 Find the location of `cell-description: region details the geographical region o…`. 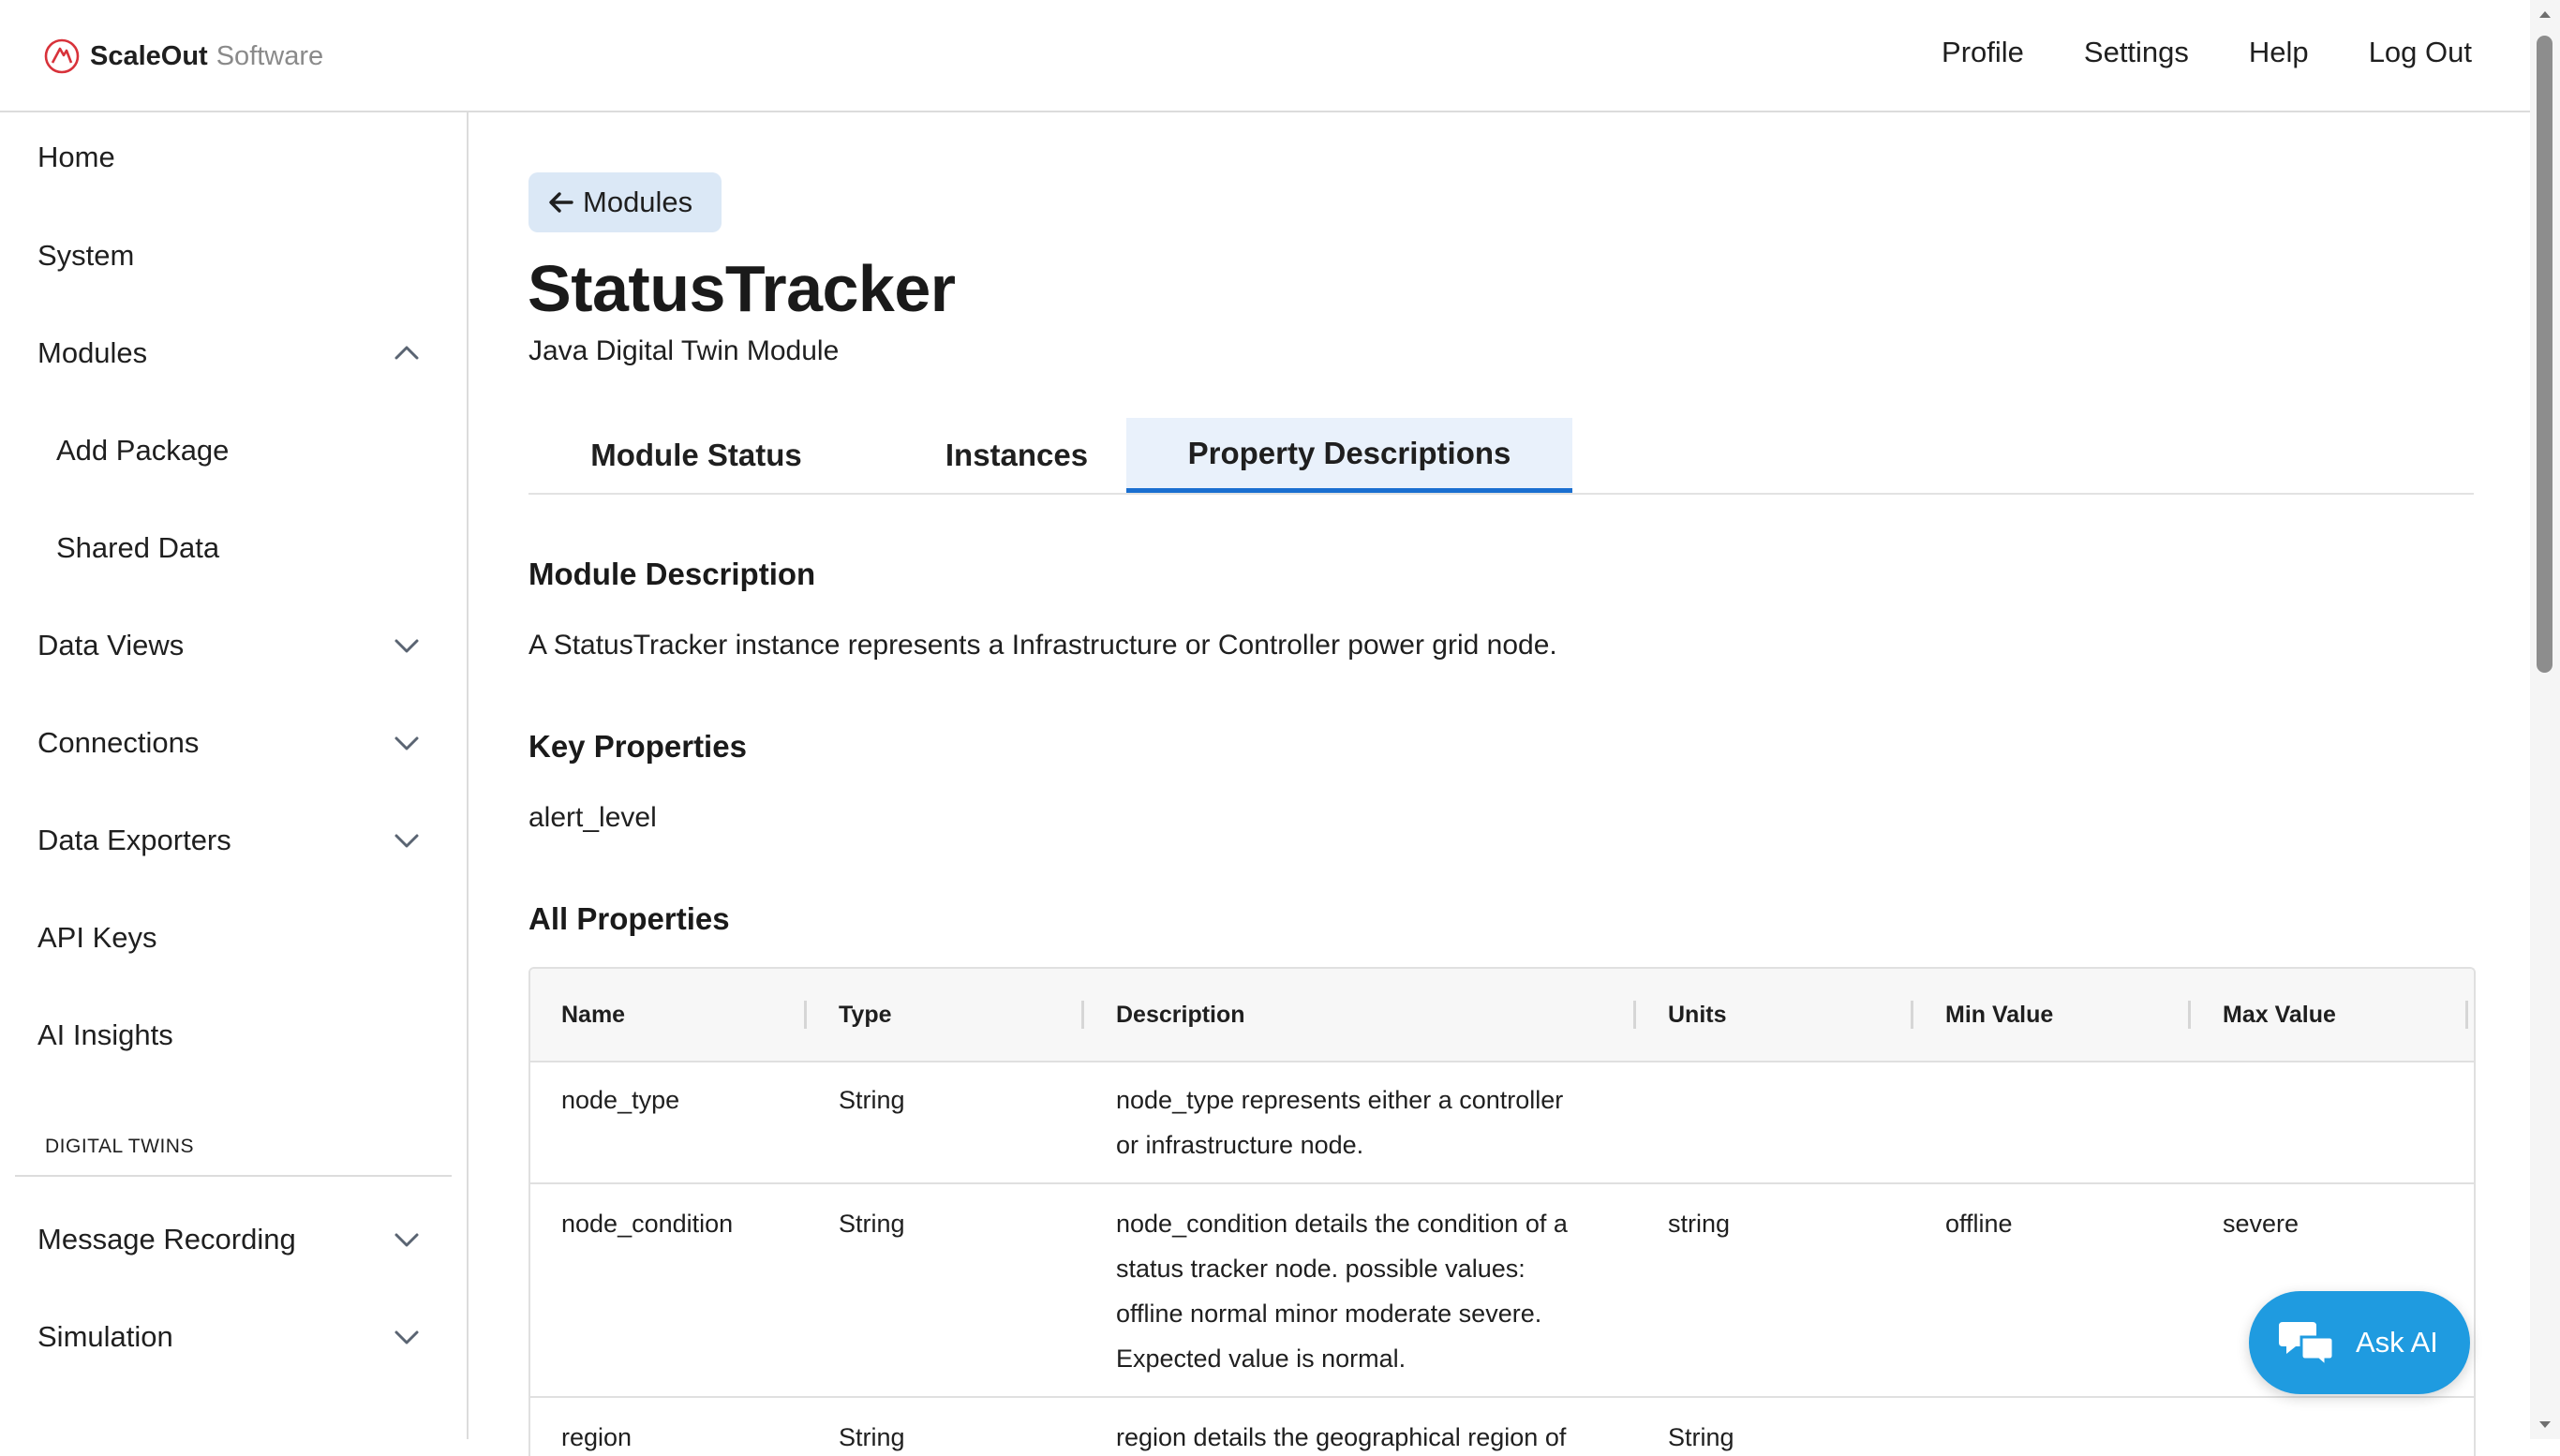

cell-description: region details the geographical region o… is located at coordinates (1341, 1435).